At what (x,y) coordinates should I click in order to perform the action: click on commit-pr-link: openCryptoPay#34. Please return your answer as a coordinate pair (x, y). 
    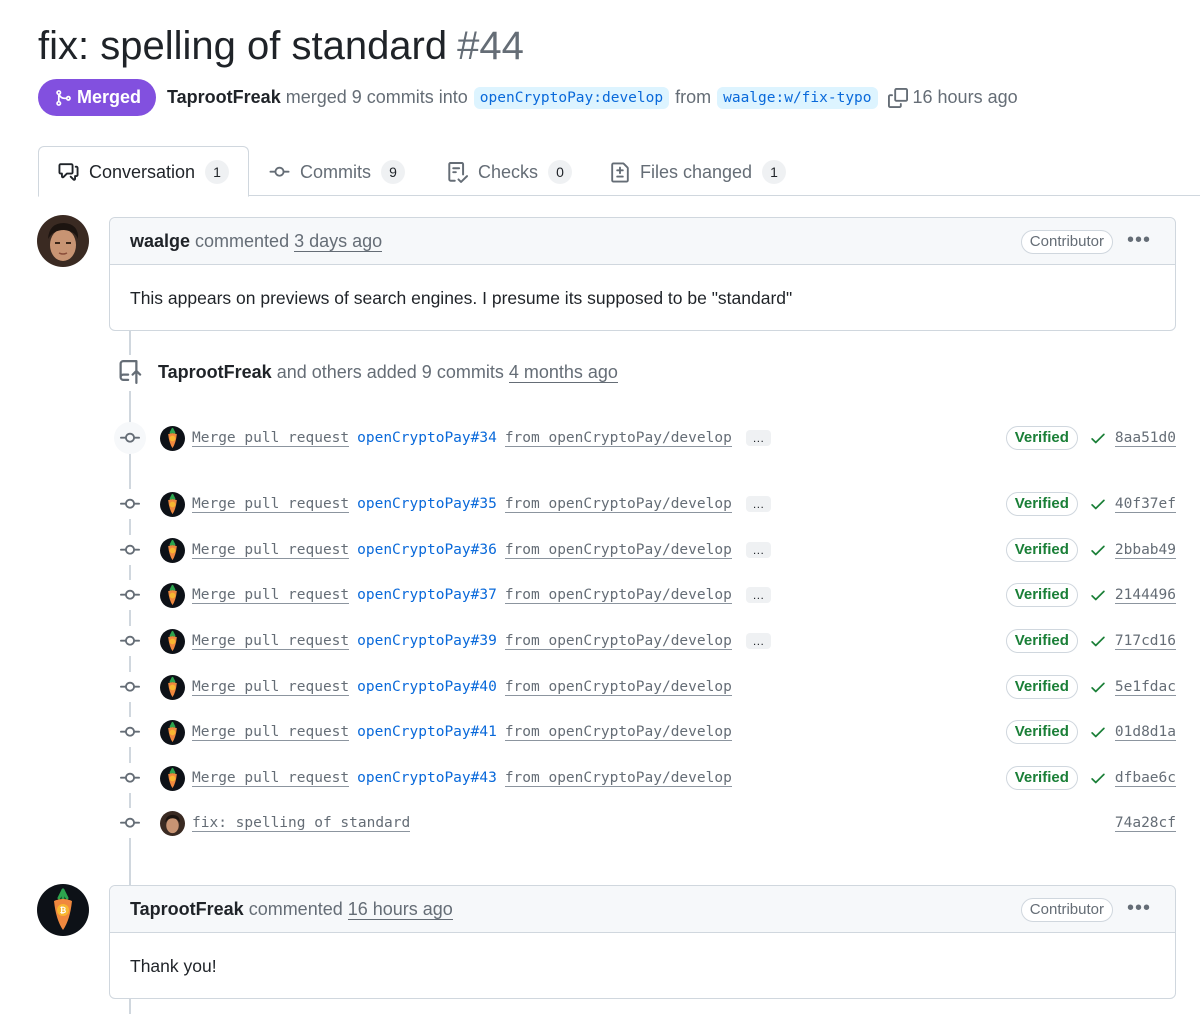
    Looking at the image, I should click on (427, 438).